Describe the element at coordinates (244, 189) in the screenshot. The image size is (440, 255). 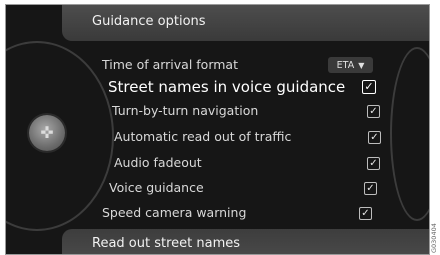
I see `menu-item-voice-guidance: Voice guidance ✓` at that location.